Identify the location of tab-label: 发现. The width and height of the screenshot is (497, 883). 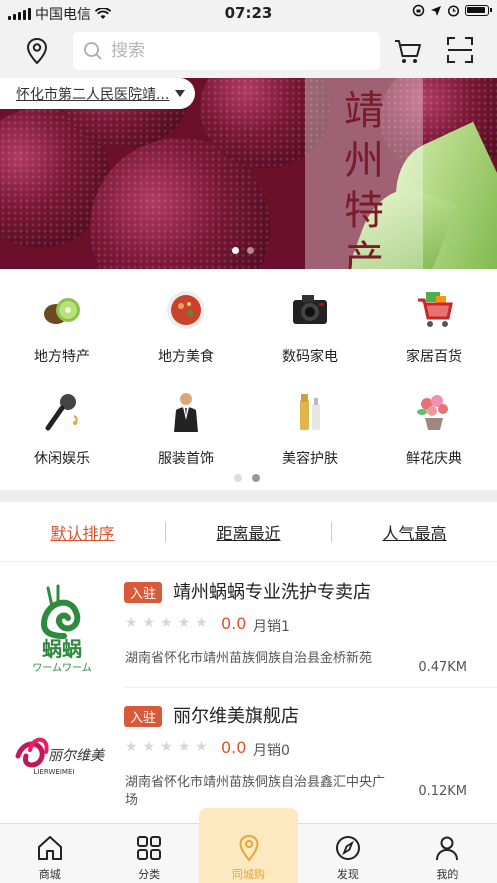
(347, 874).